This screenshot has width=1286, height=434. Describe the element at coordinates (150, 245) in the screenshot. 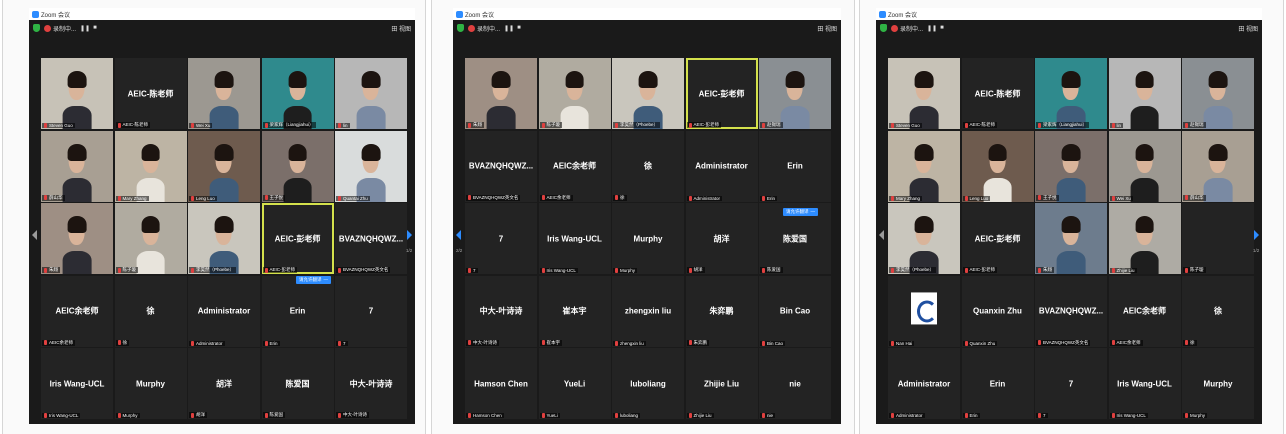

I see `participant-avatar` at that location.